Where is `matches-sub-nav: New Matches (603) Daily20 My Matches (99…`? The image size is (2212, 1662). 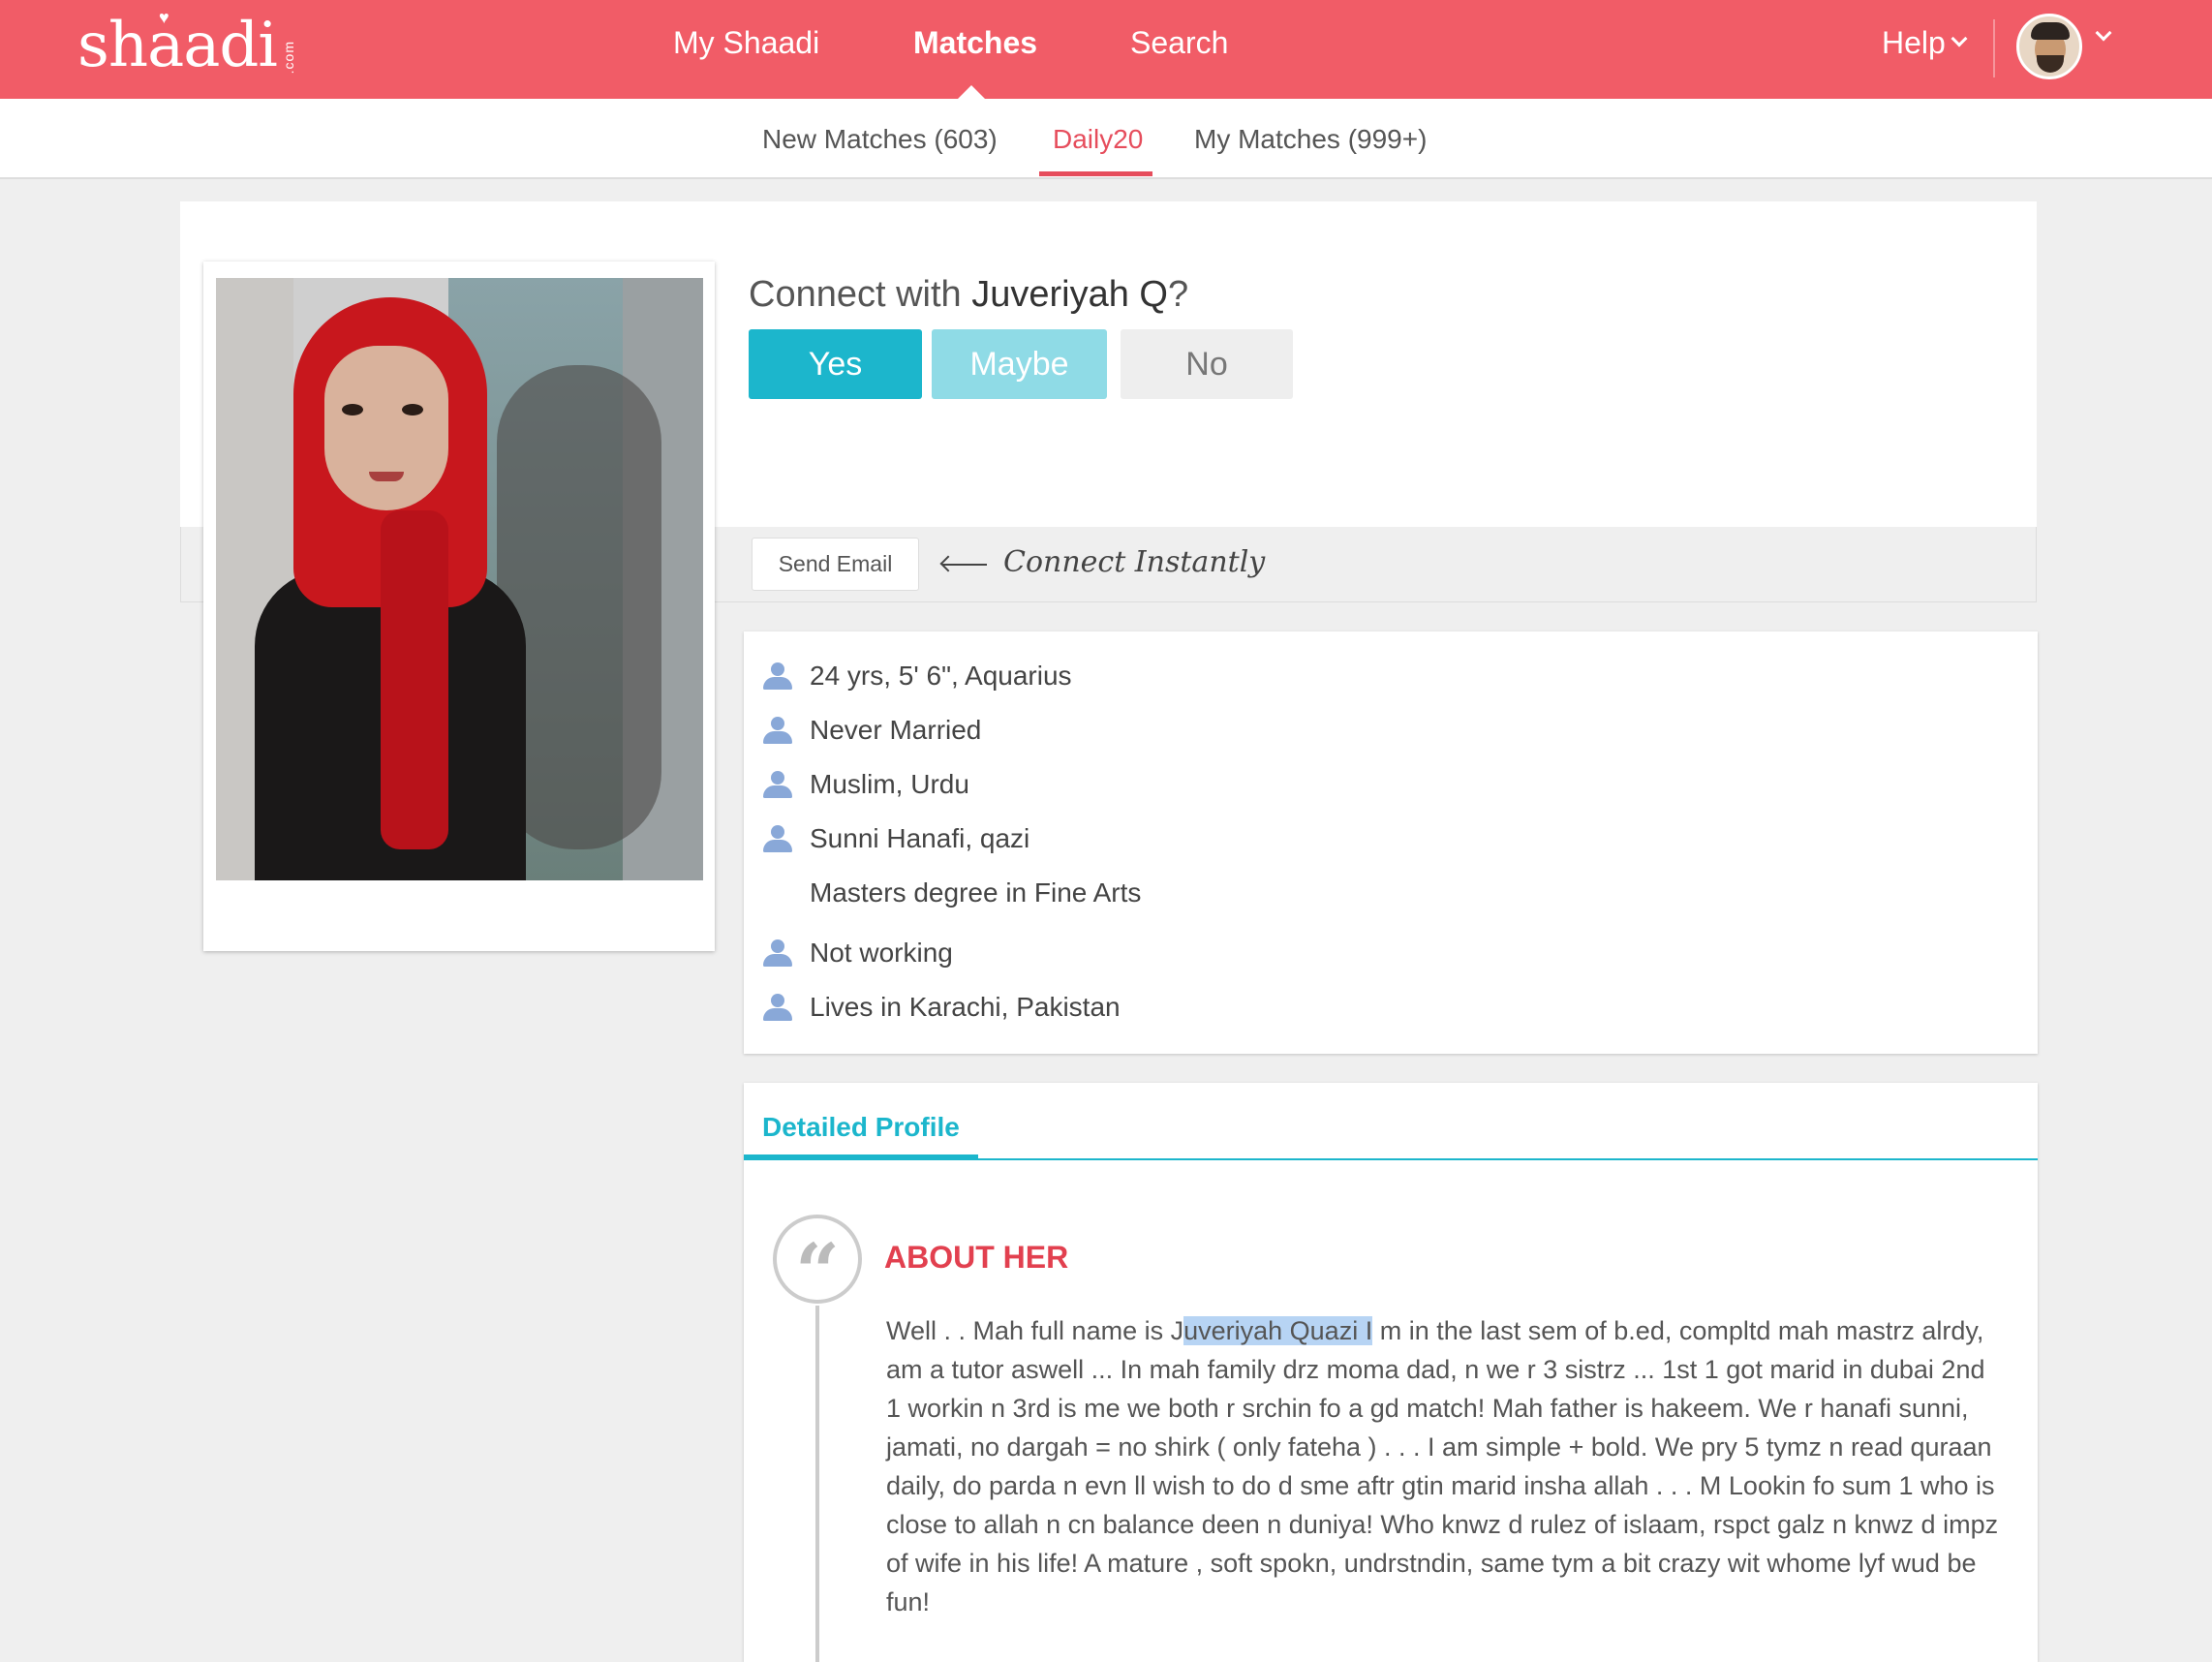
matches-sub-nav: New Matches (603) Daily20 My Matches (99… is located at coordinates (1106, 139).